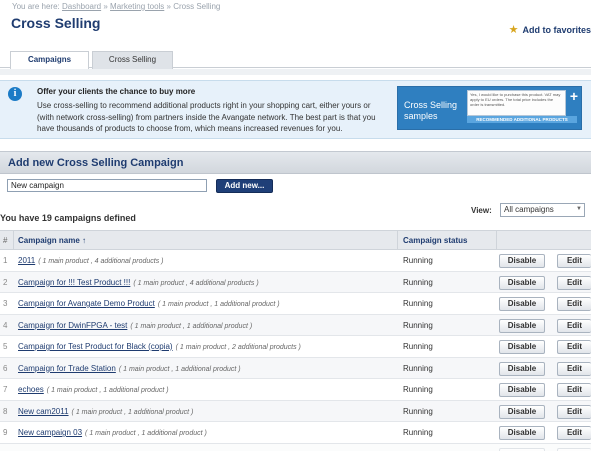 The image size is (591, 451). What do you see at coordinates (295, 72) in the screenshot?
I see `tab-content-strip` at bounding box center [295, 72].